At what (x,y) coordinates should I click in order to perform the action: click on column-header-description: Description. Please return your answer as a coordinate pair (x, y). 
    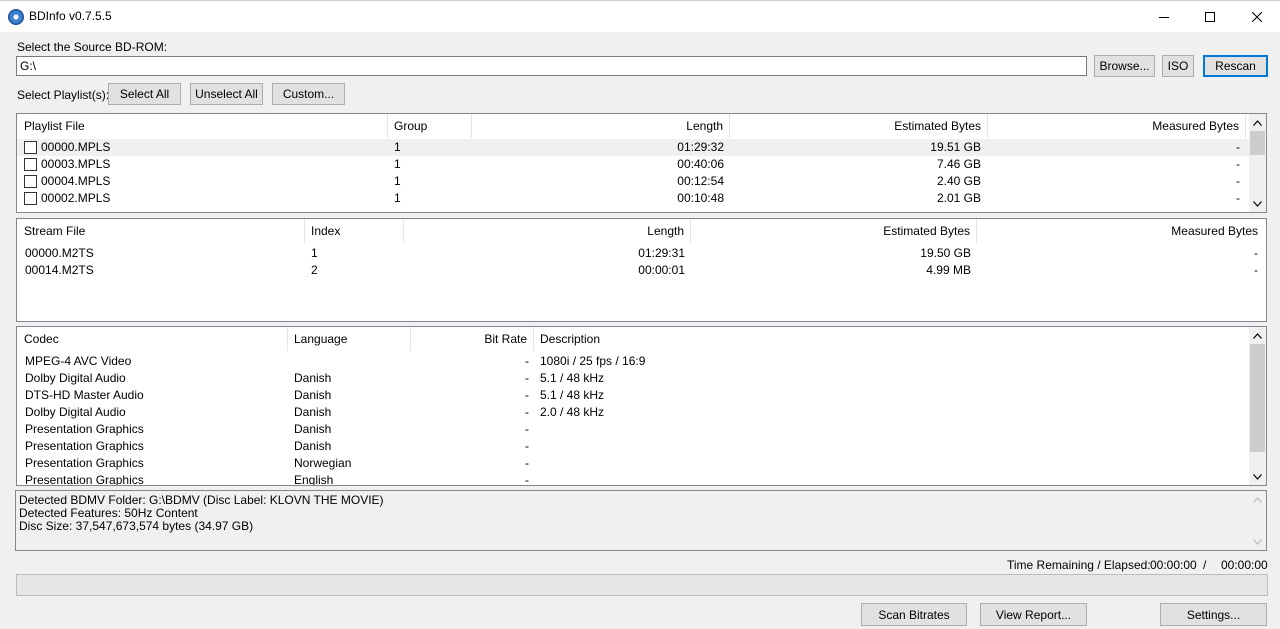
    Looking at the image, I should click on (891, 339).